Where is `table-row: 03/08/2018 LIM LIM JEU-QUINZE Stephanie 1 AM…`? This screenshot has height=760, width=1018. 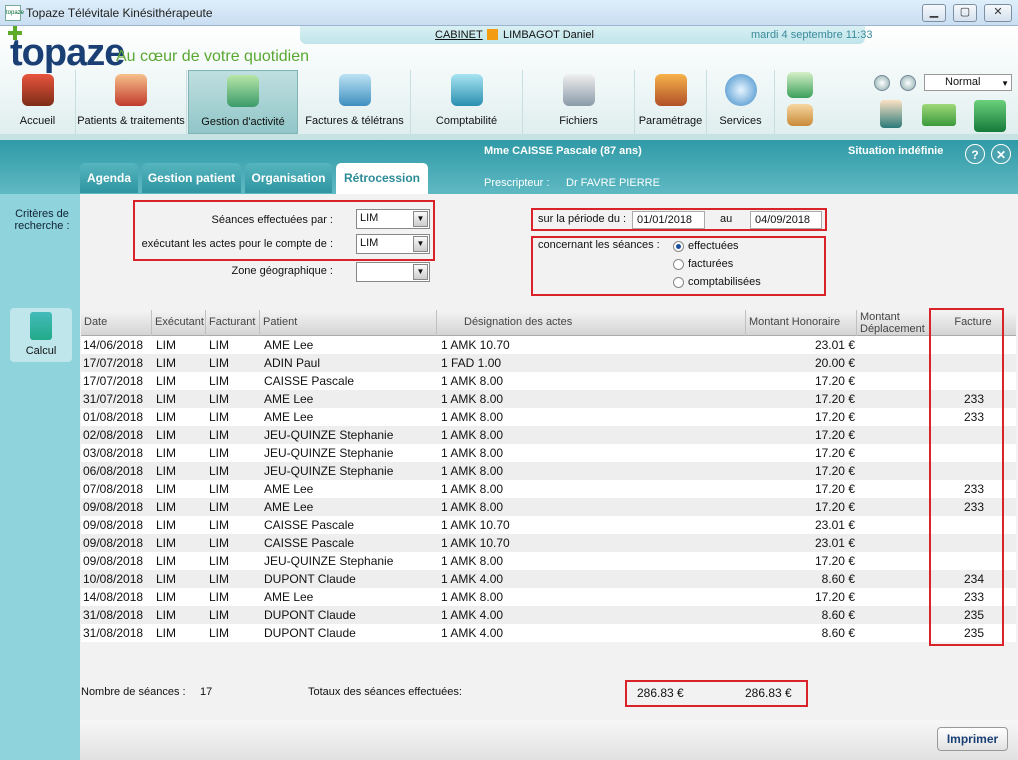
table-row: 03/08/2018 LIM LIM JEU-QUINZE Stephanie 1 AM… is located at coordinates (548, 453).